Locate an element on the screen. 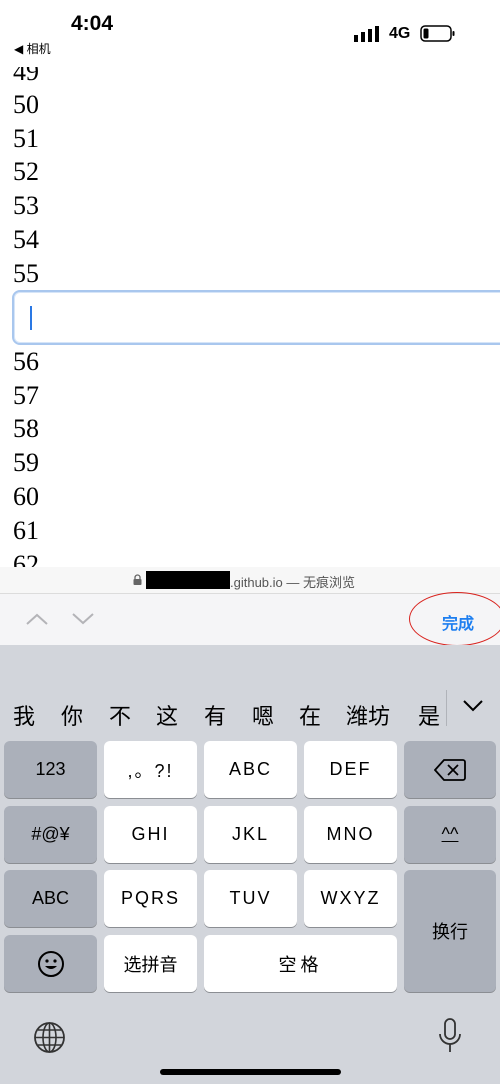 The height and width of the screenshot is (1084, 500). key-label: 换行 is located at coordinates (450, 932).